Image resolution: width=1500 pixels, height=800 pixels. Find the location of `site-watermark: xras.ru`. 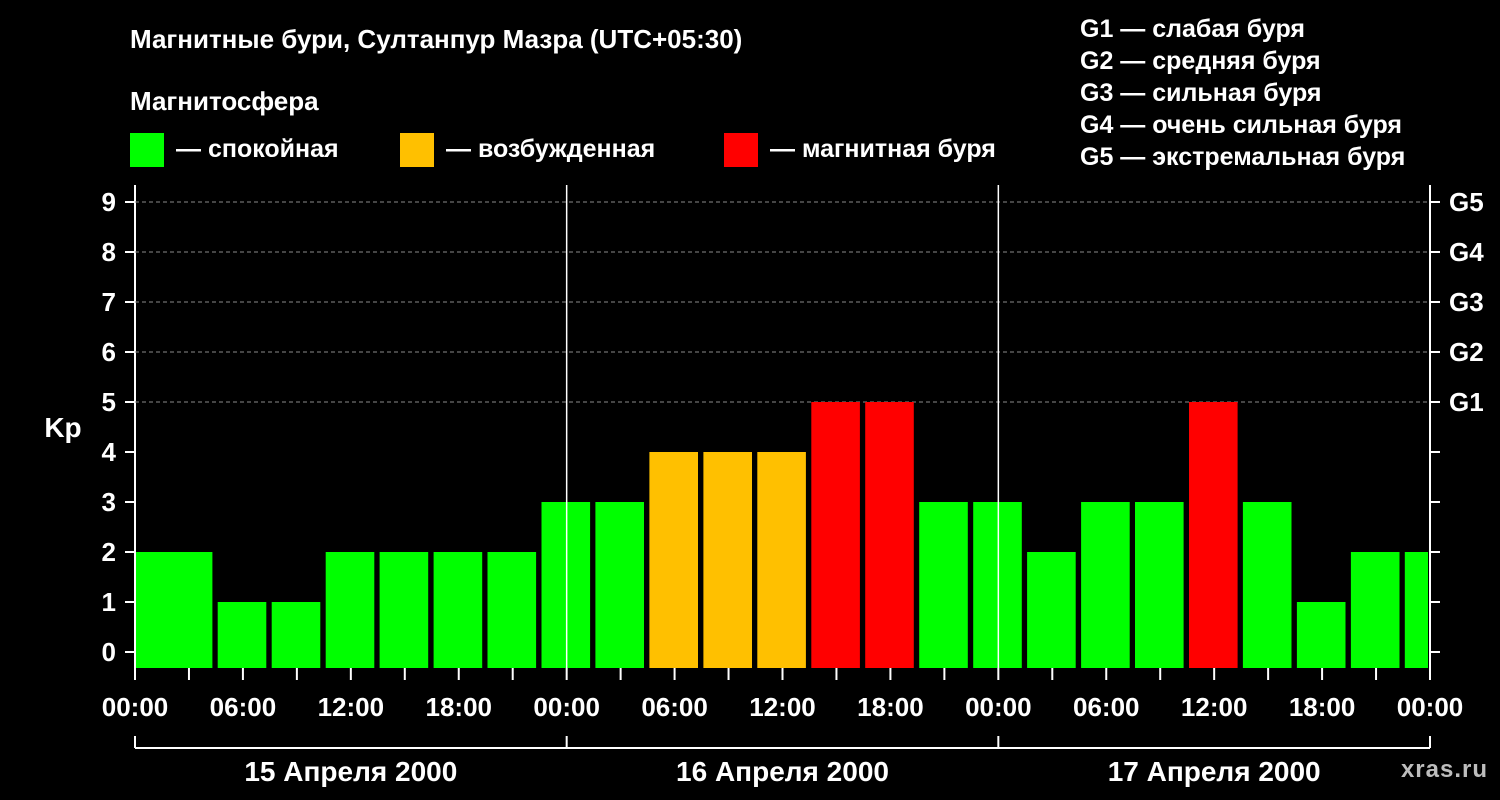

site-watermark: xras.ru is located at coordinates (1444, 769).